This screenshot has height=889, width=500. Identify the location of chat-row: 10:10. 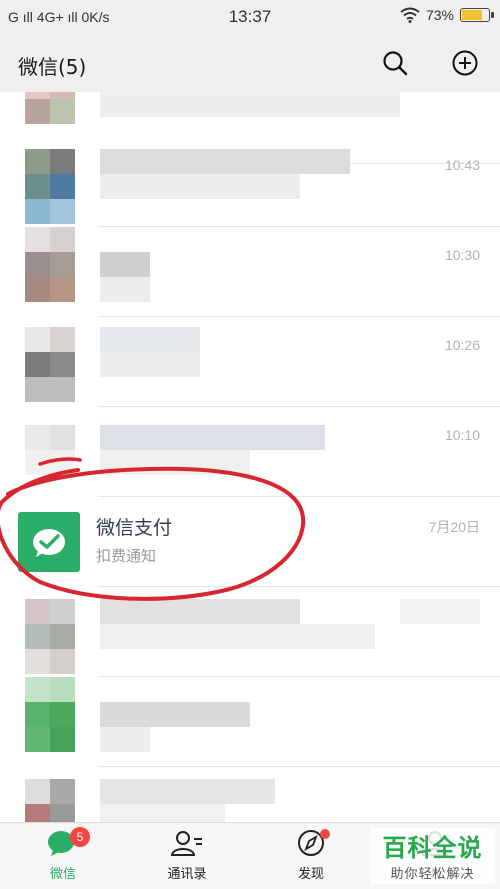
(250, 452).